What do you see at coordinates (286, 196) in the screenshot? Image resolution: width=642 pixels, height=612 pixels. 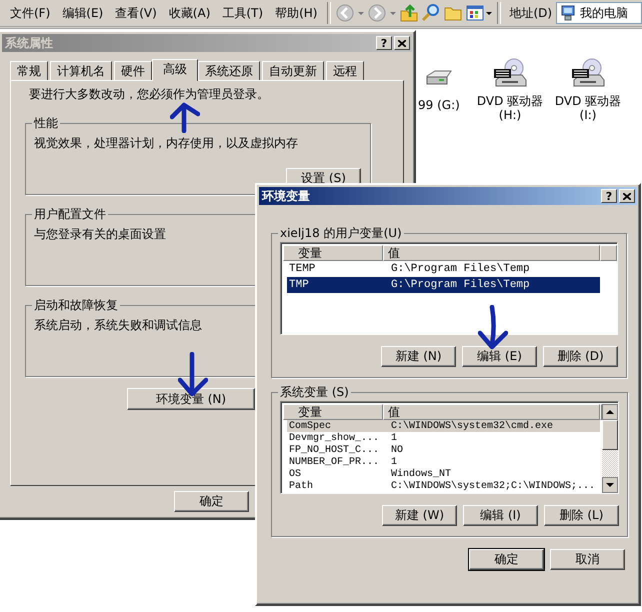 I see `window-title: 环境变量` at bounding box center [286, 196].